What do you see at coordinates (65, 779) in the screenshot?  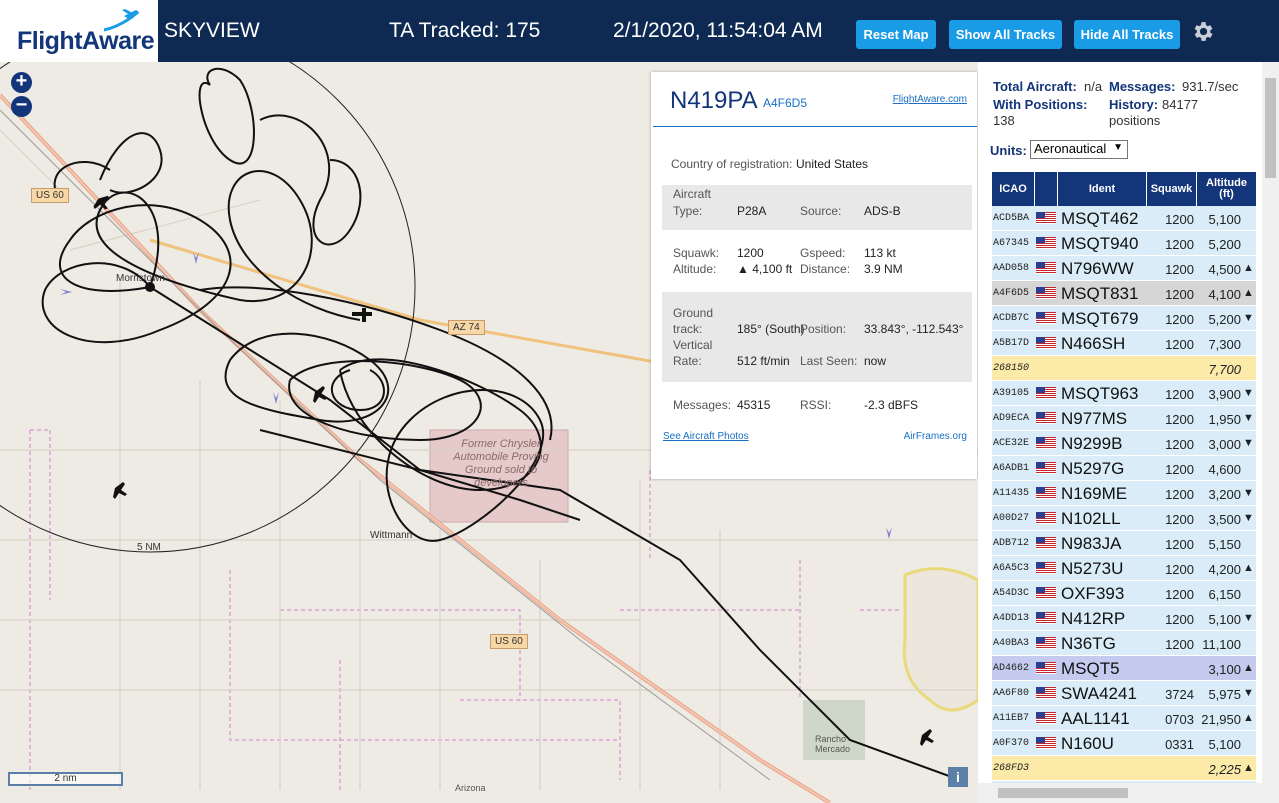 I see `scale-bar: 2 nm` at bounding box center [65, 779].